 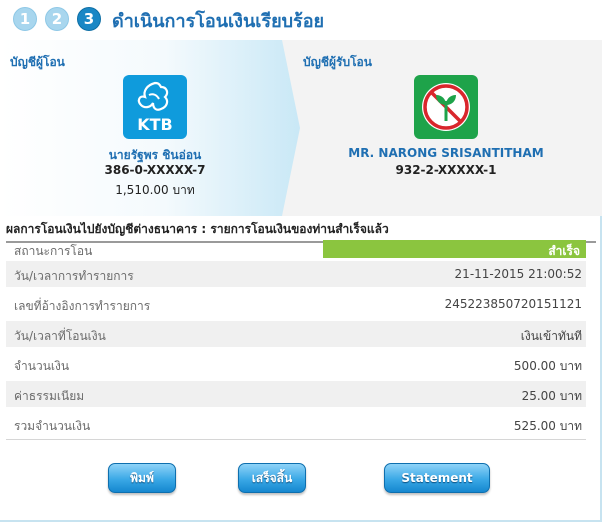 What do you see at coordinates (37, 62) in the screenshot?
I see `sender-heading: บัญชีผู้โอน` at bounding box center [37, 62].